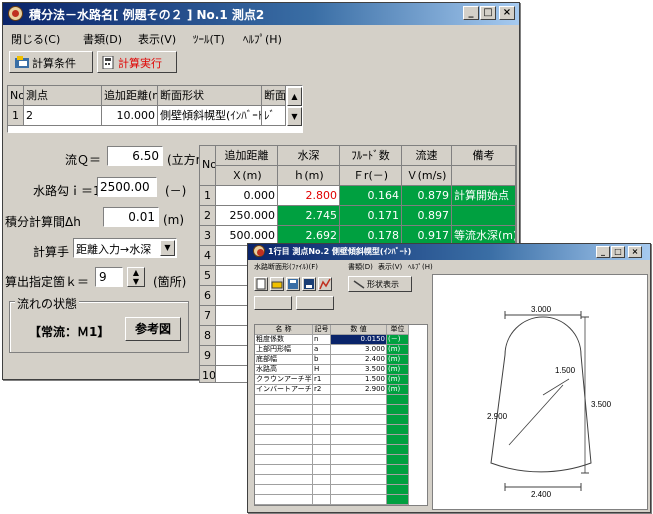 Image resolution: width=653 pixels, height=514 pixels. Describe the element at coordinates (309, 196) in the screenshot. I see `result-cell-h: 2.800` at that location.